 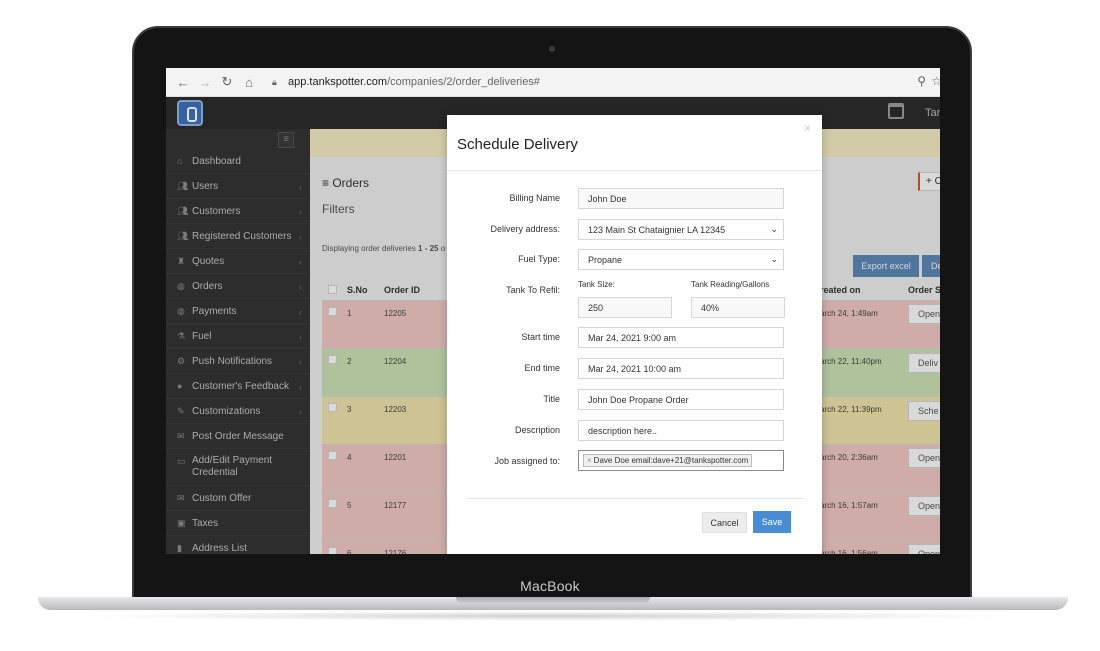 I want to click on fuel-type-select: Propane ⌄, so click(x=681, y=259).